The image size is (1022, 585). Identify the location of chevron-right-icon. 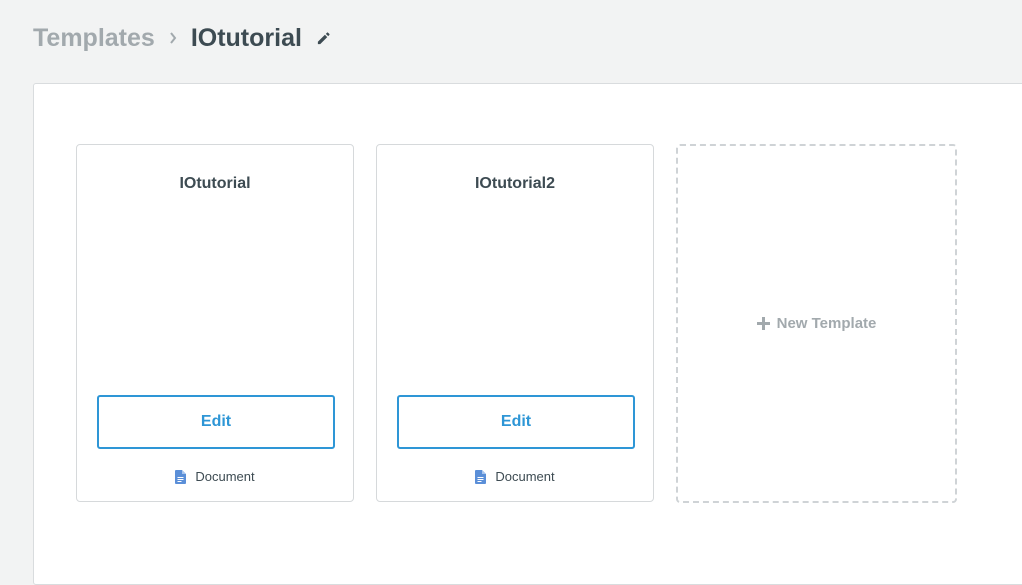
(173, 38).